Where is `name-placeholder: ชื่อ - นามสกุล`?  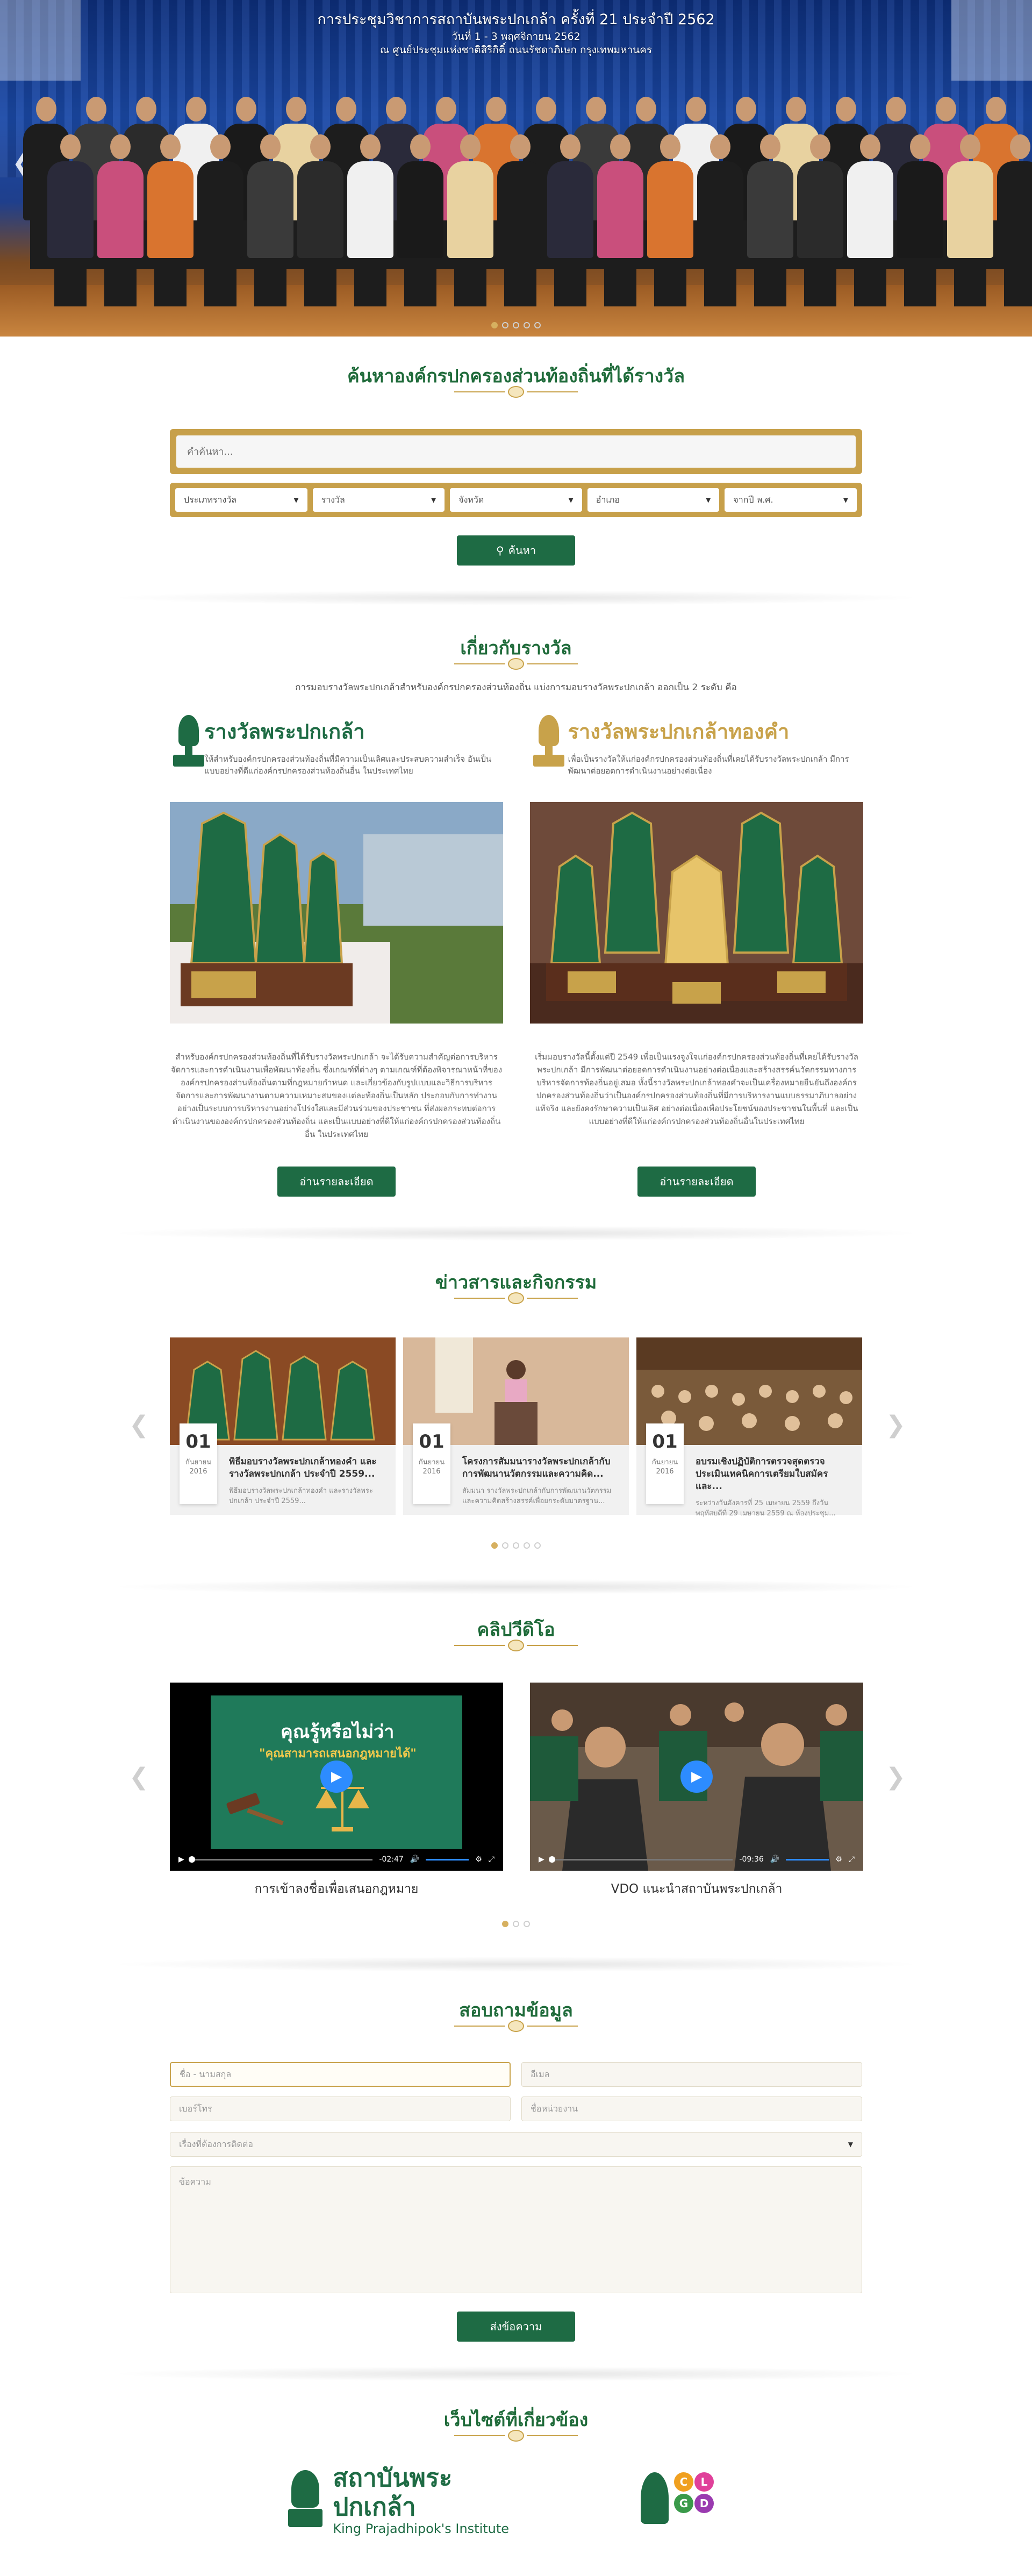 name-placeholder: ชื่อ - นามสกุล is located at coordinates (206, 2074).